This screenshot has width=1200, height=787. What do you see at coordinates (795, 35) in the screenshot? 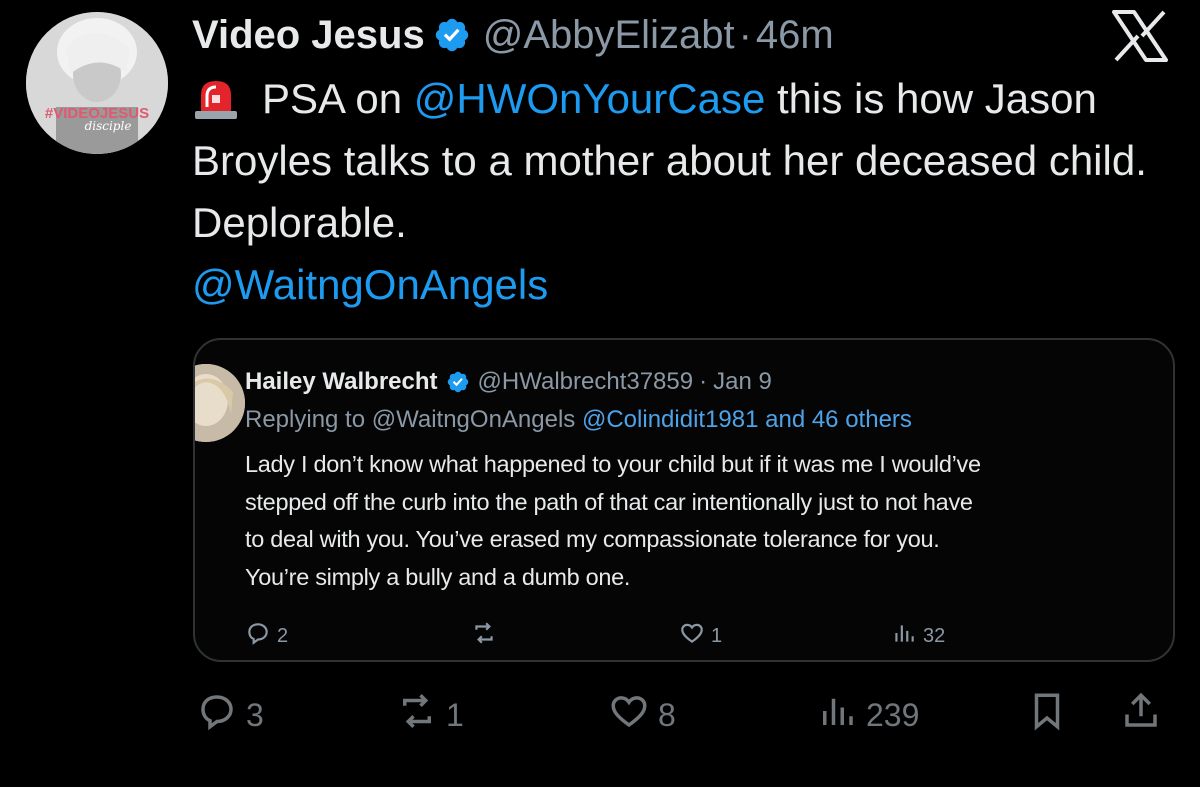
I see `tweet-timestamp: 46m` at bounding box center [795, 35].